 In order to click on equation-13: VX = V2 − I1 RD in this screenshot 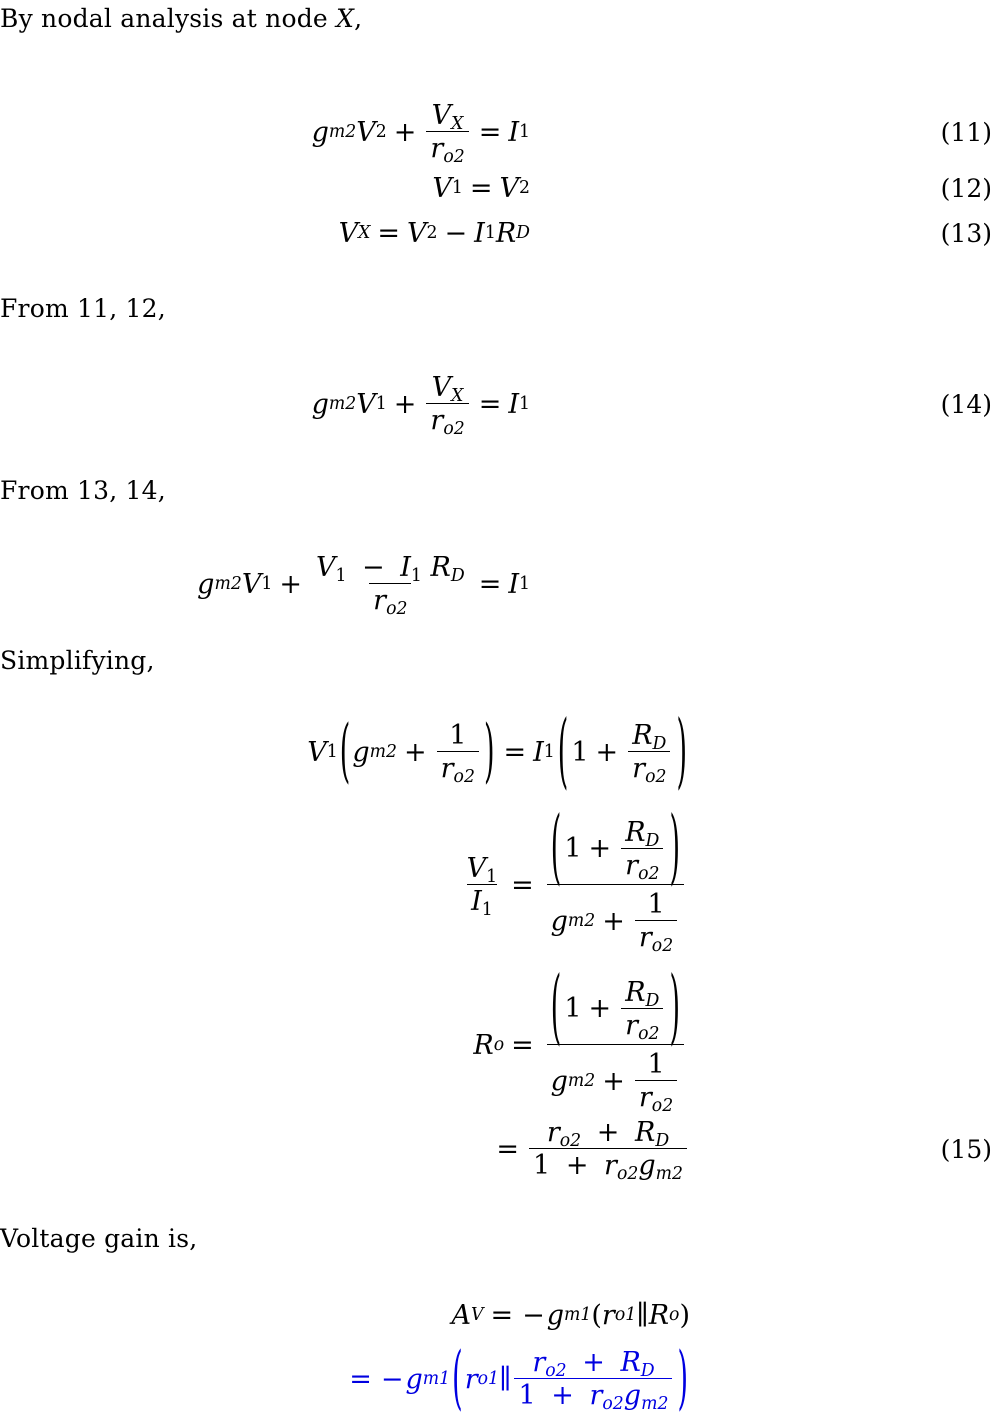, I will do `click(434, 233)`.